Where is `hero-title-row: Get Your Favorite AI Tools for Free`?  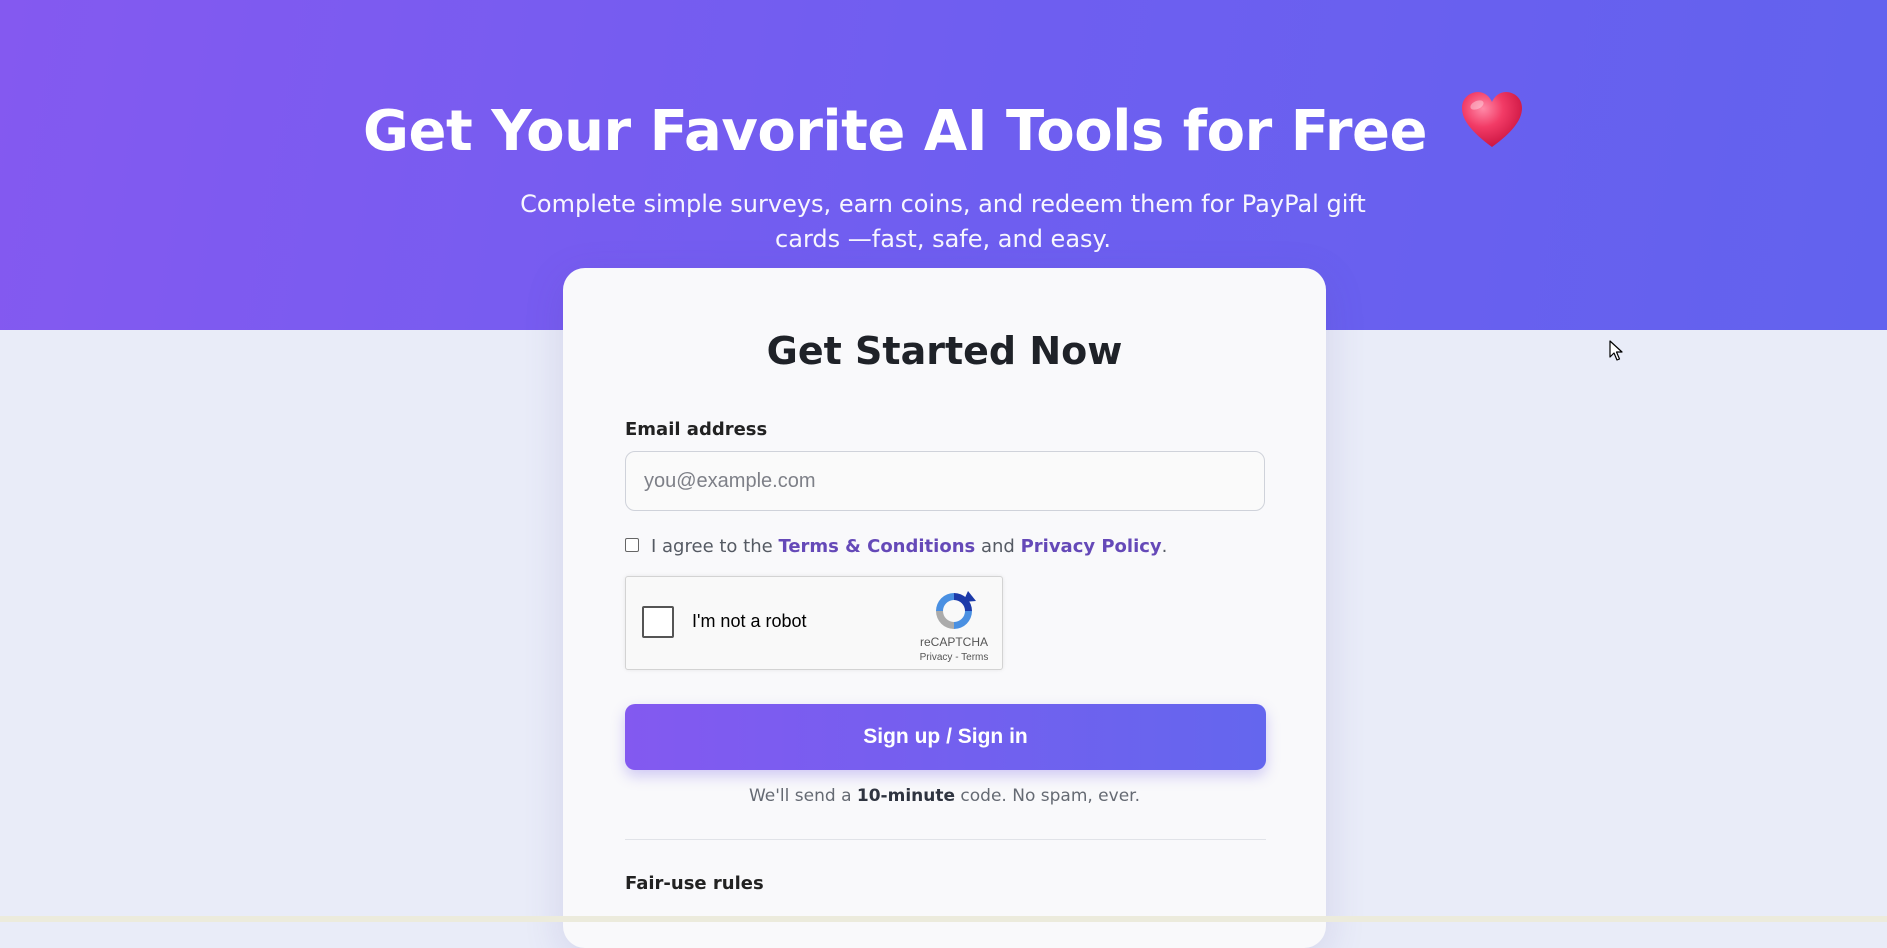 hero-title-row: Get Your Favorite AI Tools for Free is located at coordinates (943, 130).